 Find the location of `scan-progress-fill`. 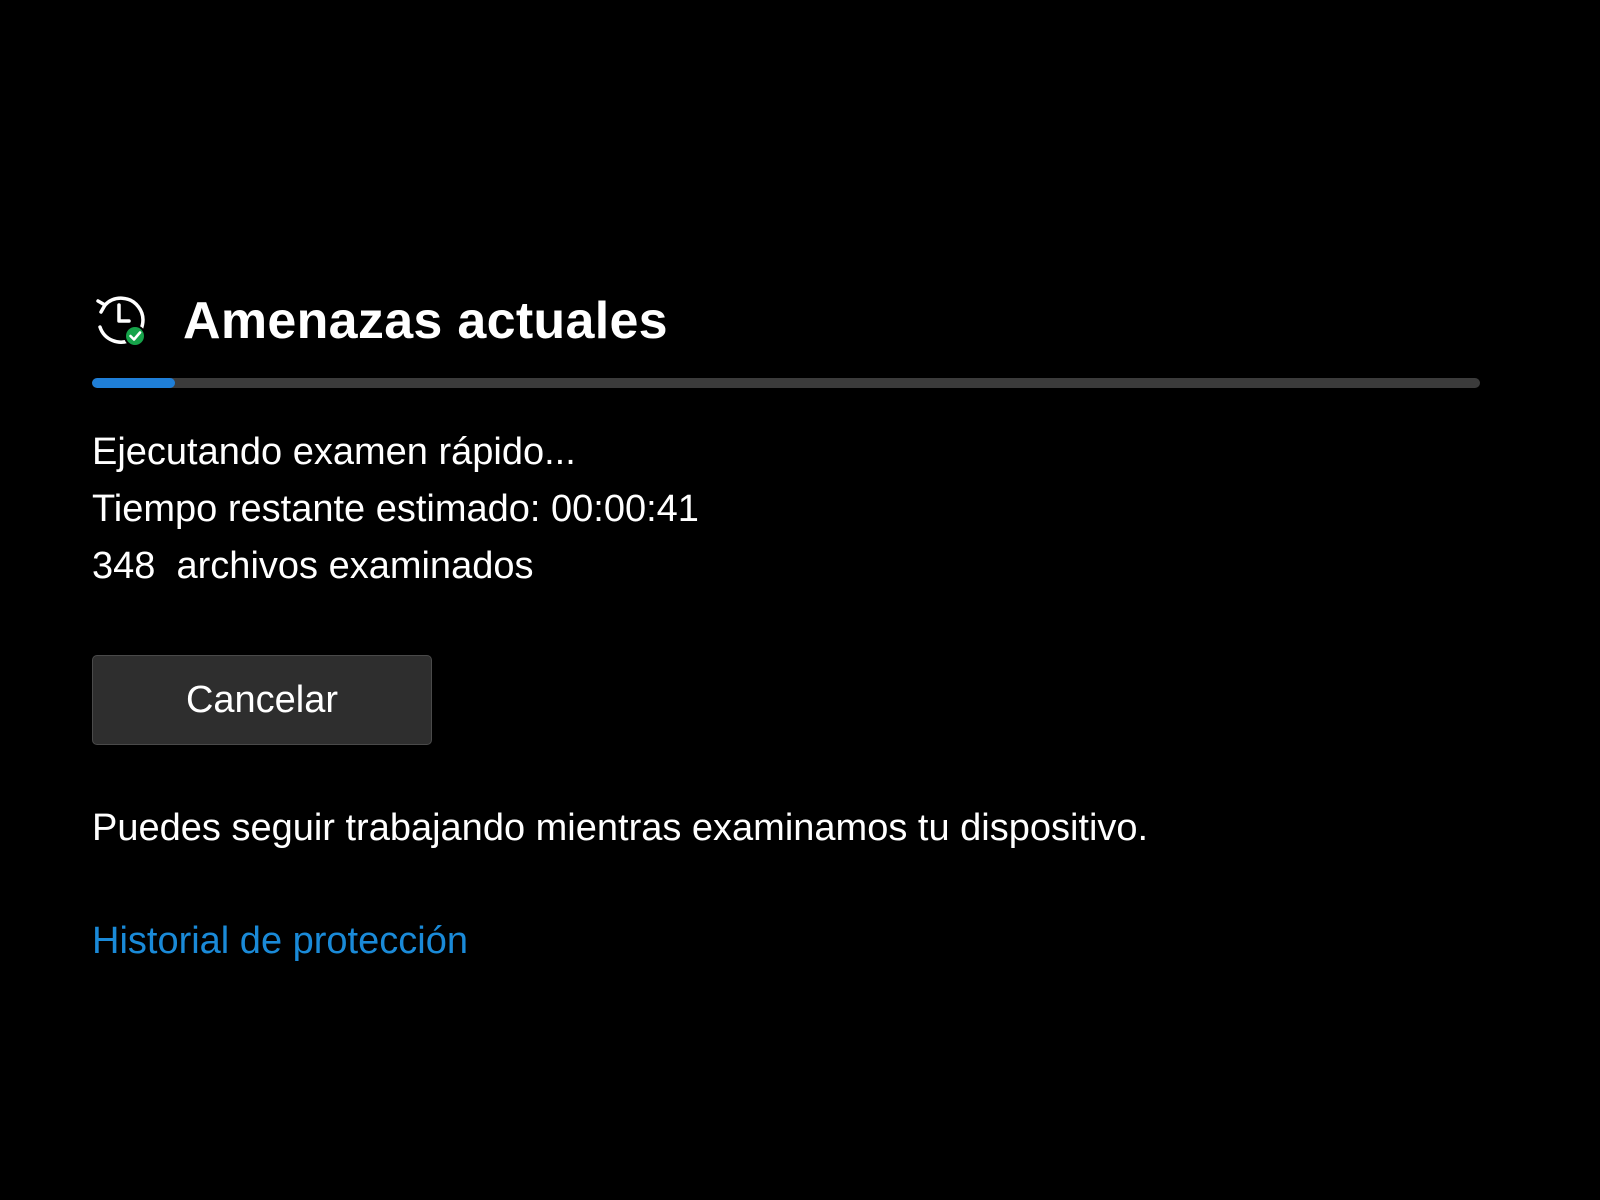

scan-progress-fill is located at coordinates (134, 383).